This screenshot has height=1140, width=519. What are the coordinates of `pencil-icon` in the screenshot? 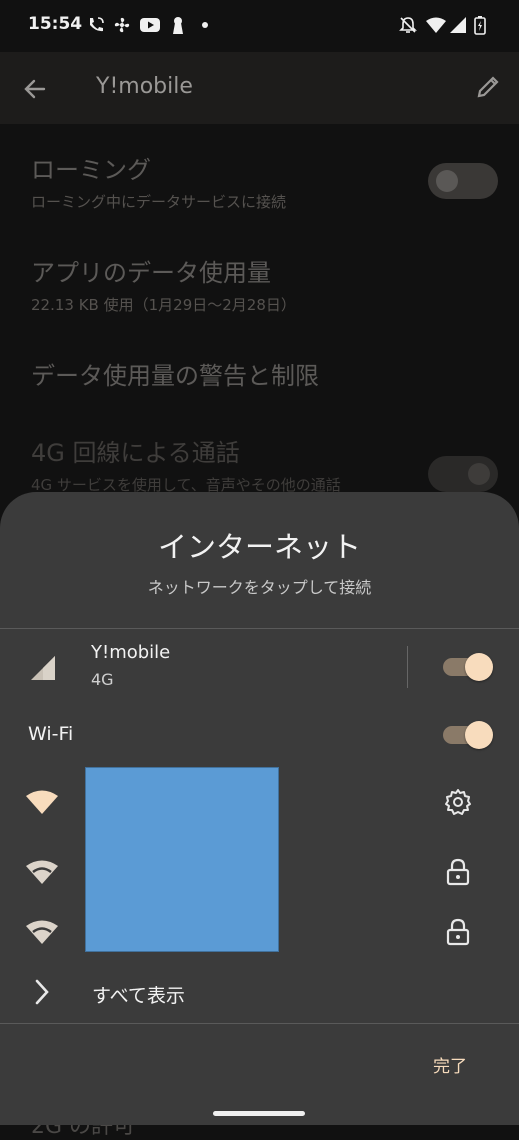 It's located at (488, 87).